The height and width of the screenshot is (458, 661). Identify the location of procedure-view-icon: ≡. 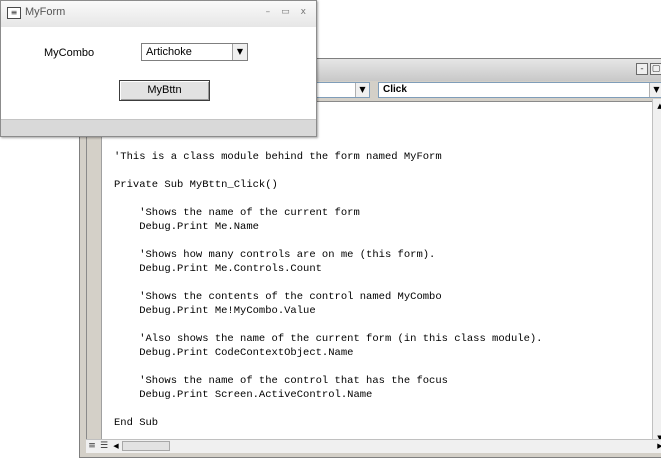
(92, 446).